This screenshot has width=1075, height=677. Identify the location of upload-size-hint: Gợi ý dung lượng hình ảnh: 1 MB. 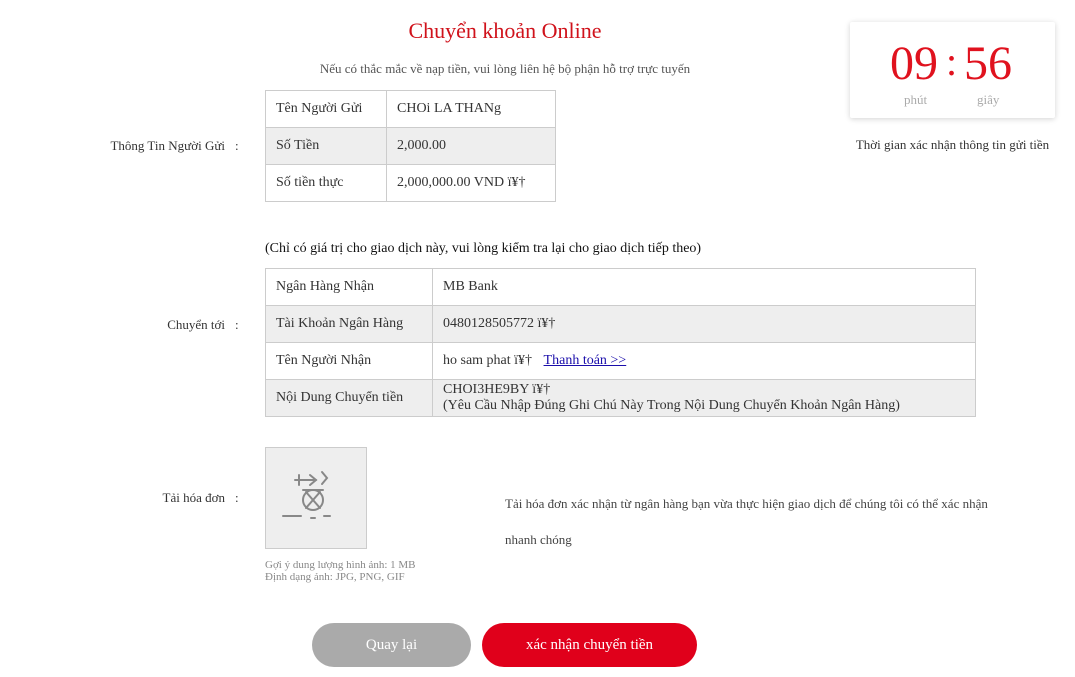
(340, 565).